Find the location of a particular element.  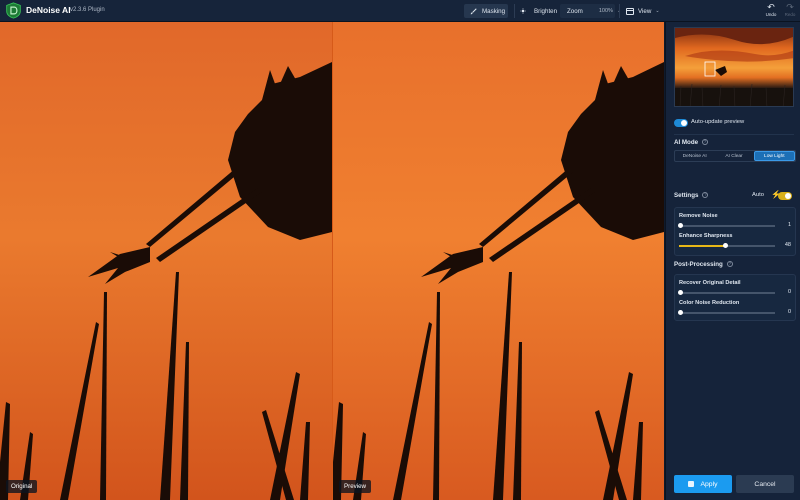

slider-label: Recover Original Detail is located at coordinates (710, 283).